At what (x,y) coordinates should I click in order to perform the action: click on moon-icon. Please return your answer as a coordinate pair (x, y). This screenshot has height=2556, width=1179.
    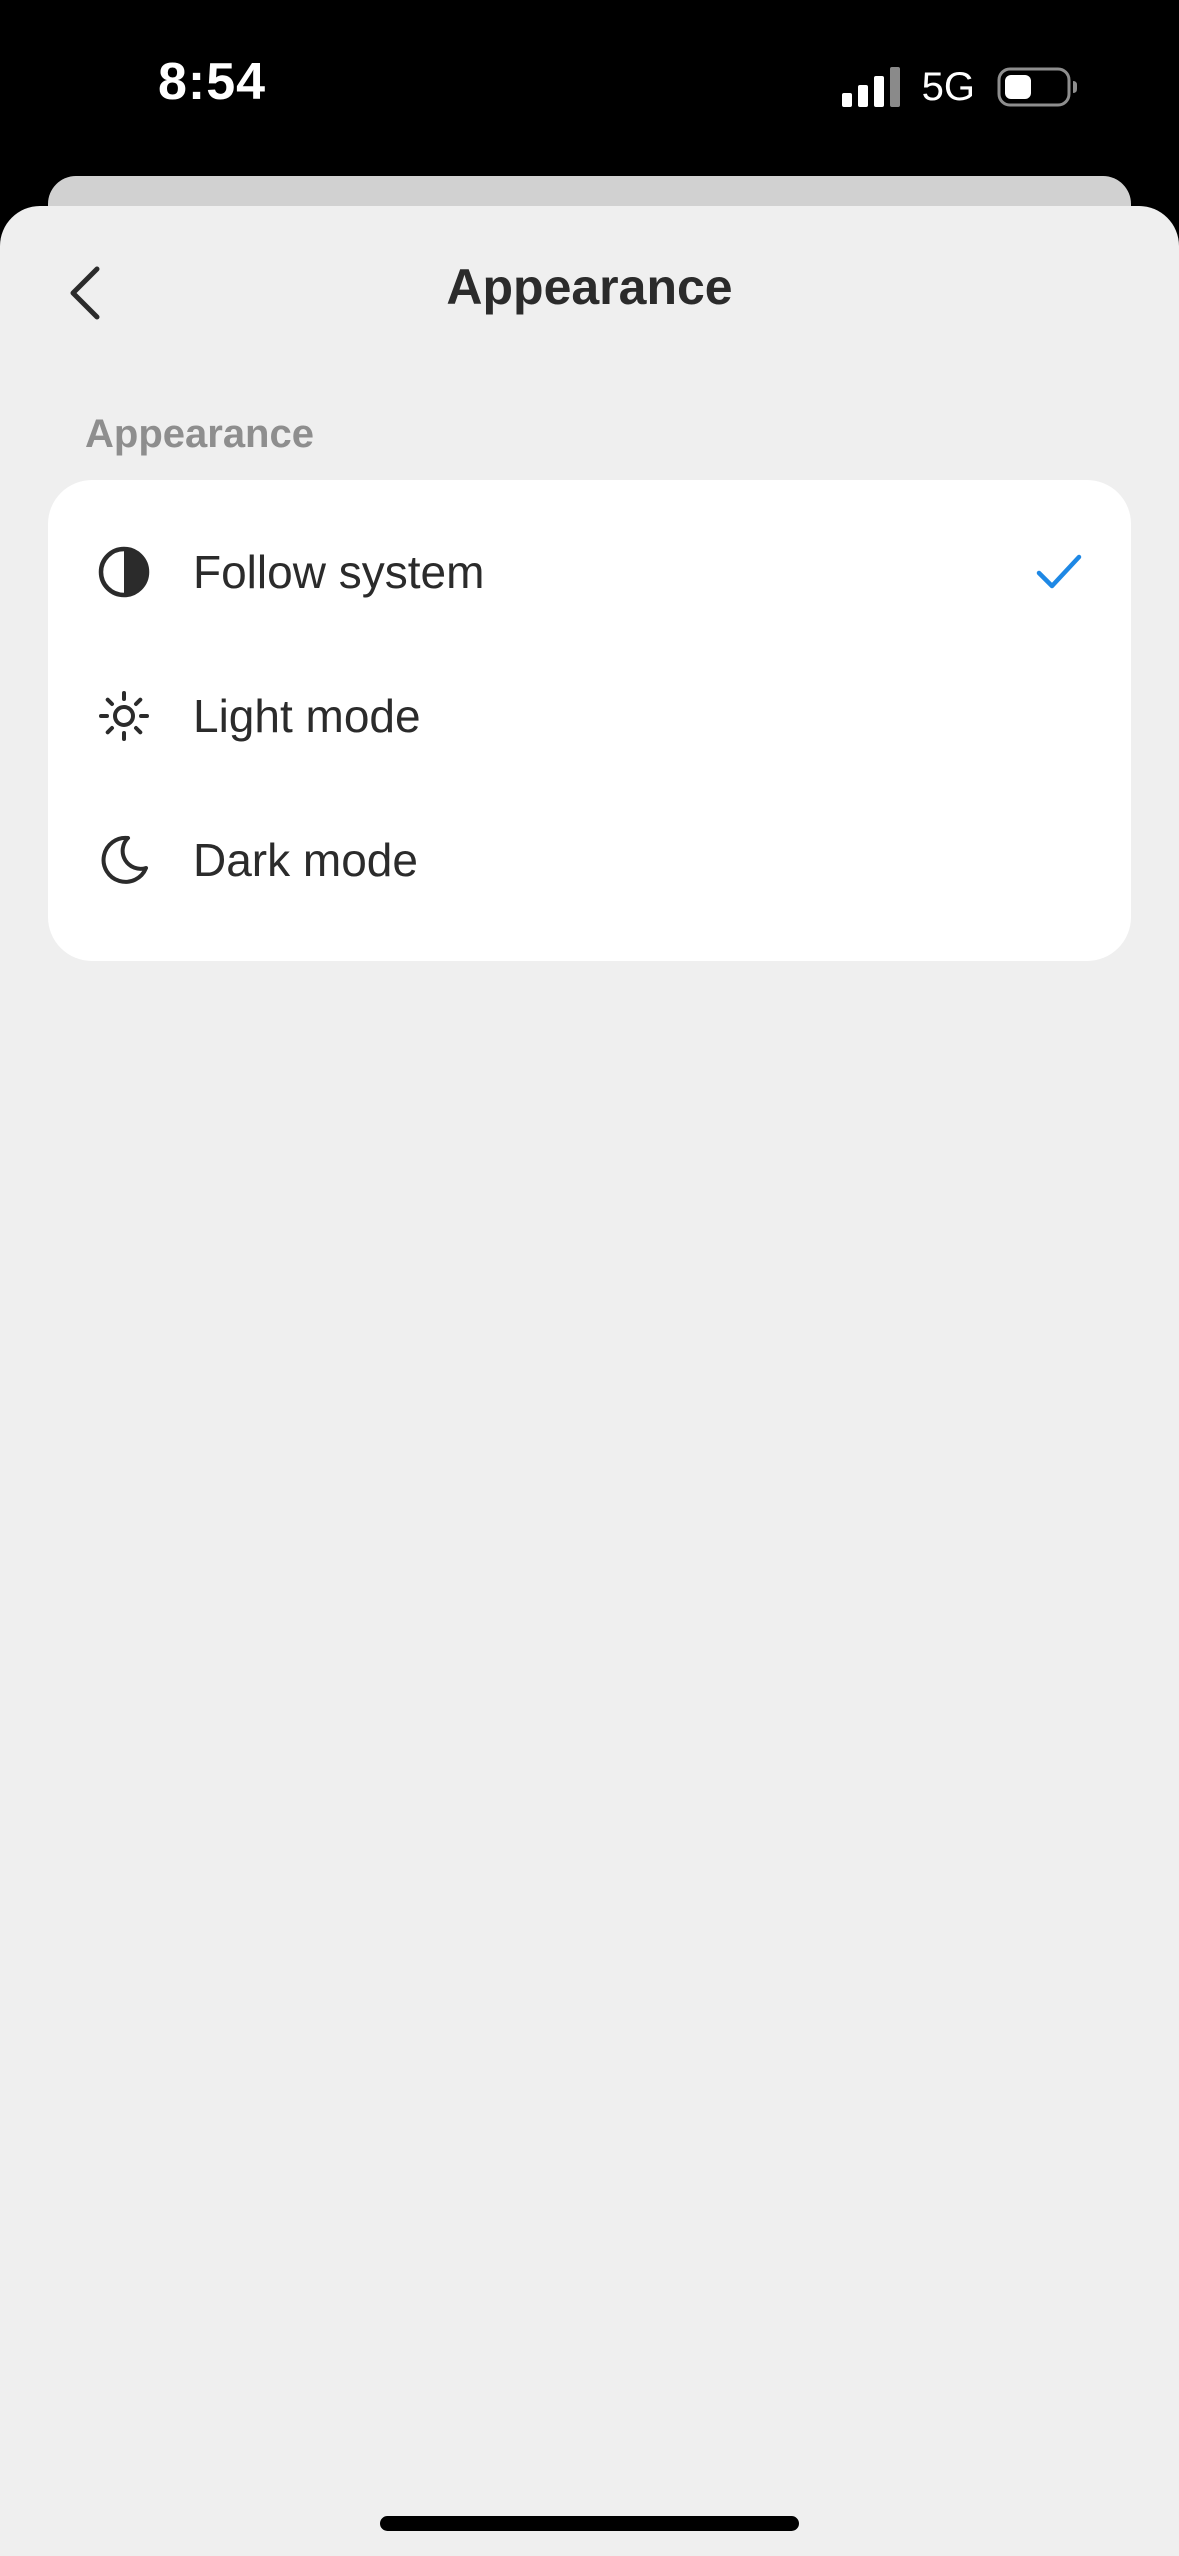
    Looking at the image, I should click on (124, 859).